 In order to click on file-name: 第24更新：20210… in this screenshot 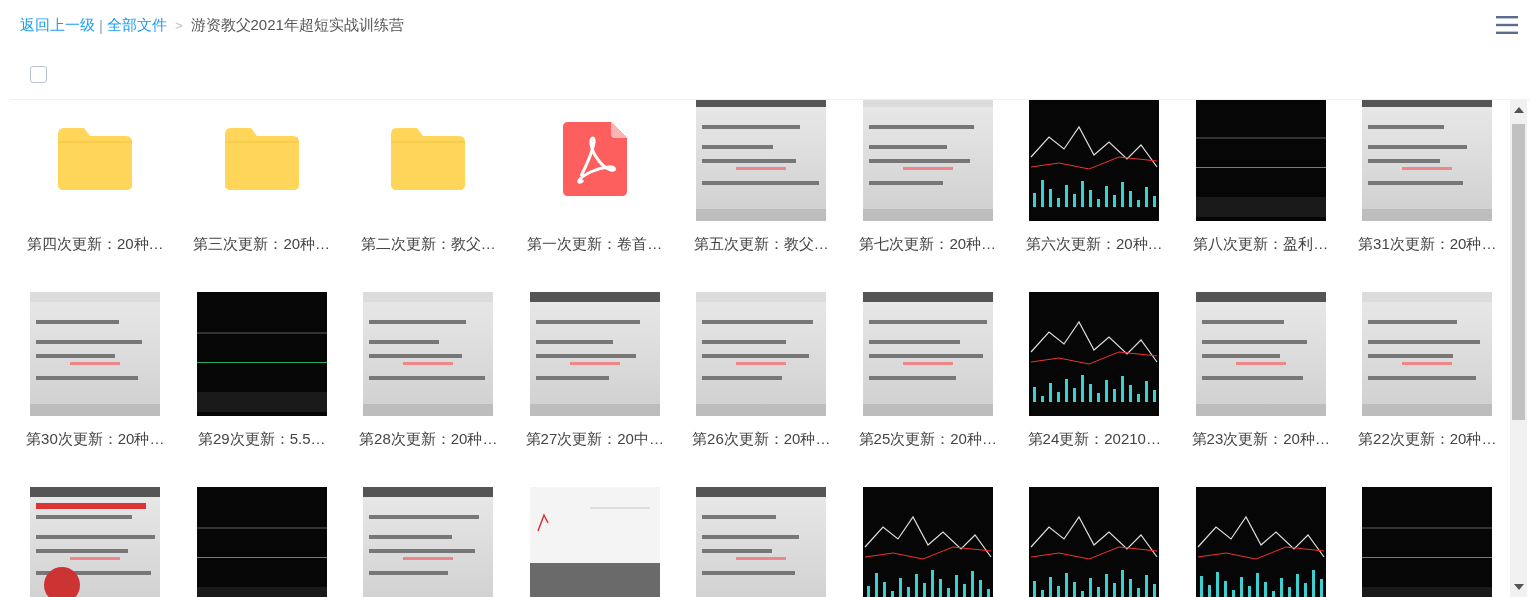, I will do `click(1094, 439)`.